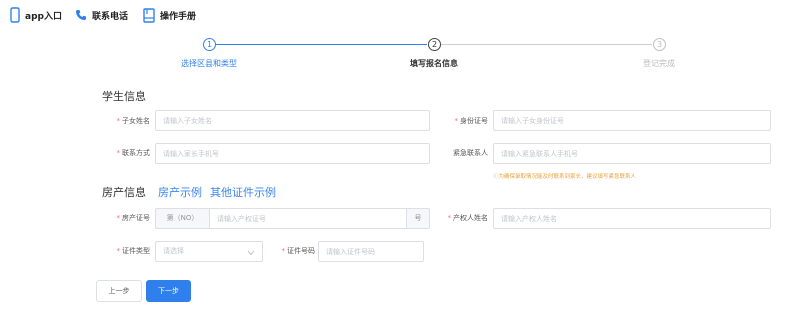 Image resolution: width=800 pixels, height=330 pixels. I want to click on step-3-circle: 3, so click(659, 44).